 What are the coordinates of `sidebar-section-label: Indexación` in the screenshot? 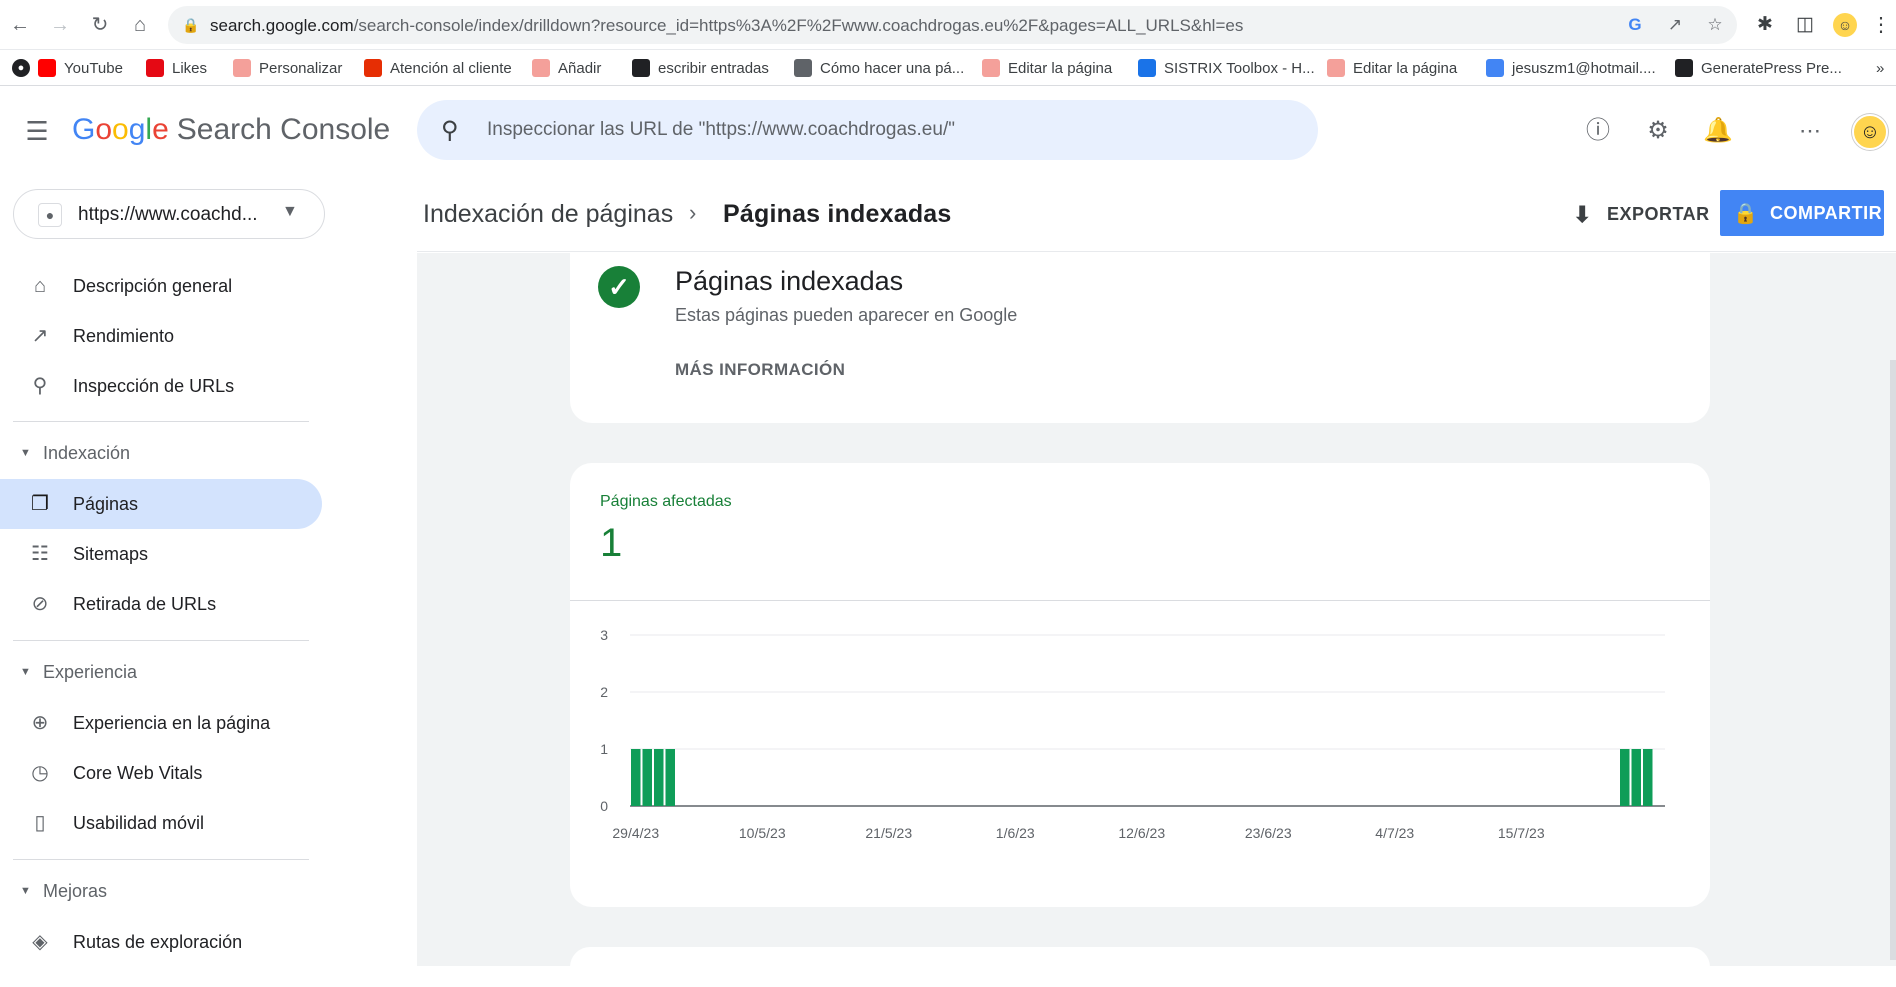 It's located at (87, 452).